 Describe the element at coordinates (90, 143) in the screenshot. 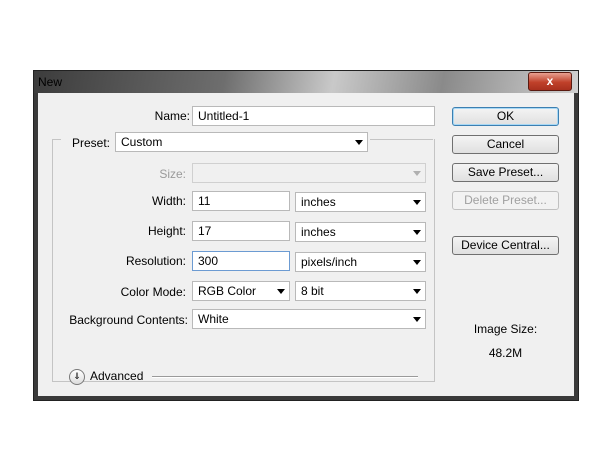

I see `preset-label: Preset:` at that location.